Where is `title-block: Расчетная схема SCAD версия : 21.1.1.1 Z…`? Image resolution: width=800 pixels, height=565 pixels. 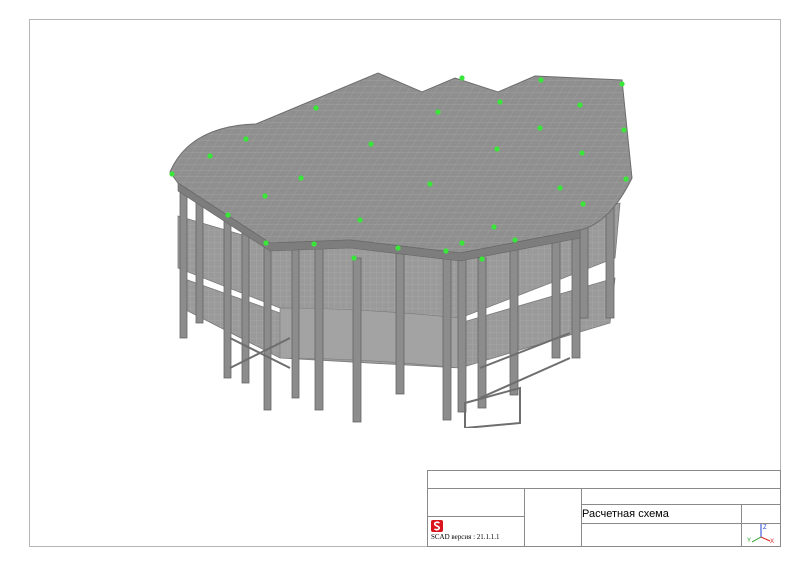
title-block: Расчетная схема SCAD версия : 21.1.1.1 Z… is located at coordinates (604, 508).